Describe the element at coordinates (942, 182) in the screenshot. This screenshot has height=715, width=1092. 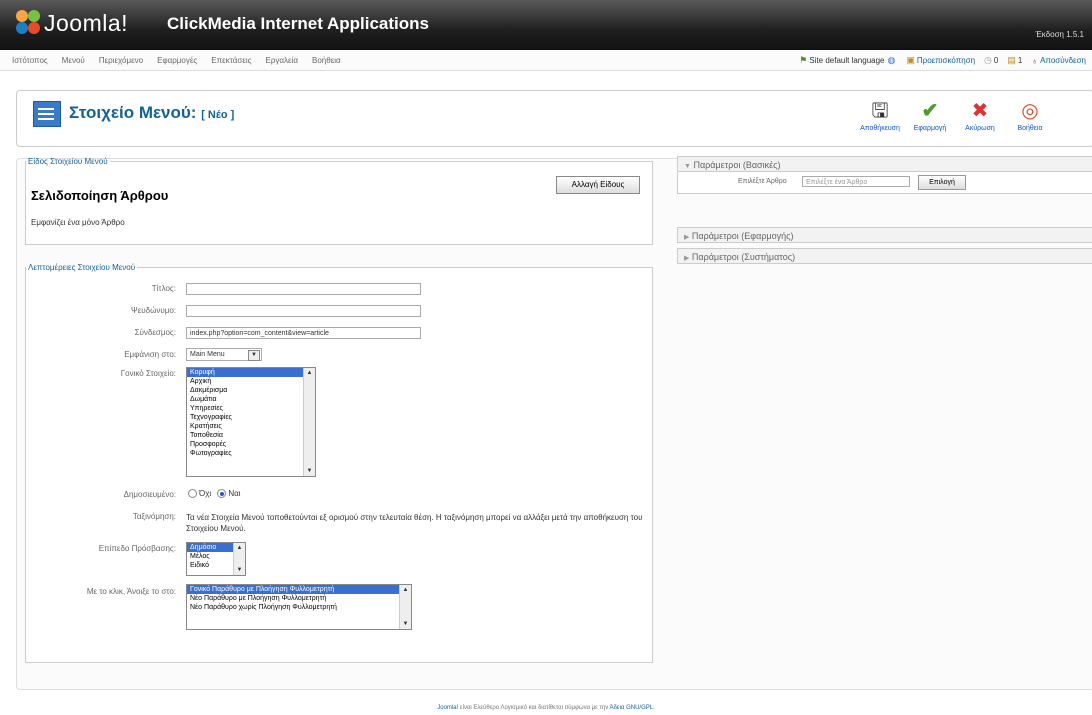
I see `select-article-button: Επιλογή` at that location.